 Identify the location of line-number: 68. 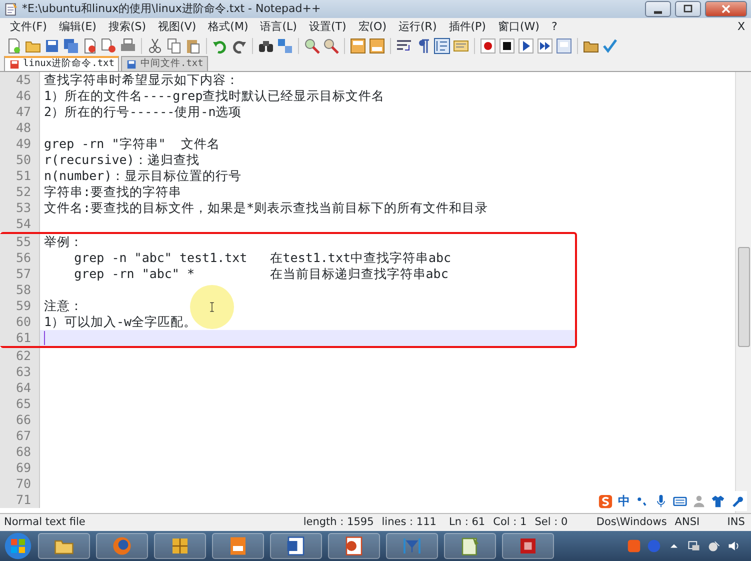
(20, 452).